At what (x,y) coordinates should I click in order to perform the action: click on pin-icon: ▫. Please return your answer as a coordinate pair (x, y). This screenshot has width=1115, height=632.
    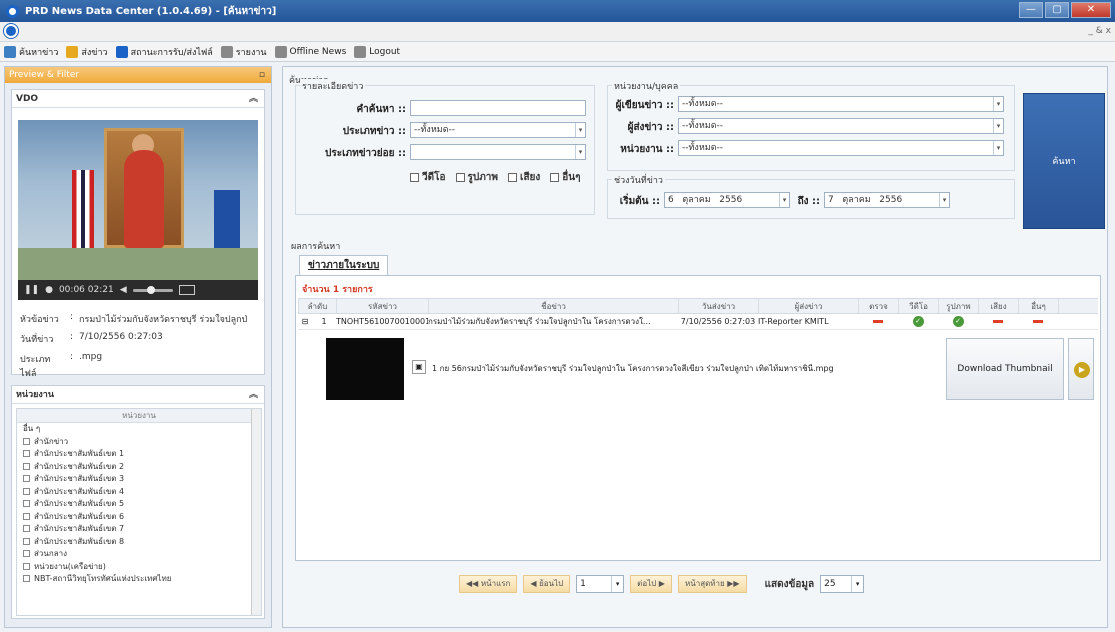
    Looking at the image, I should click on (262, 75).